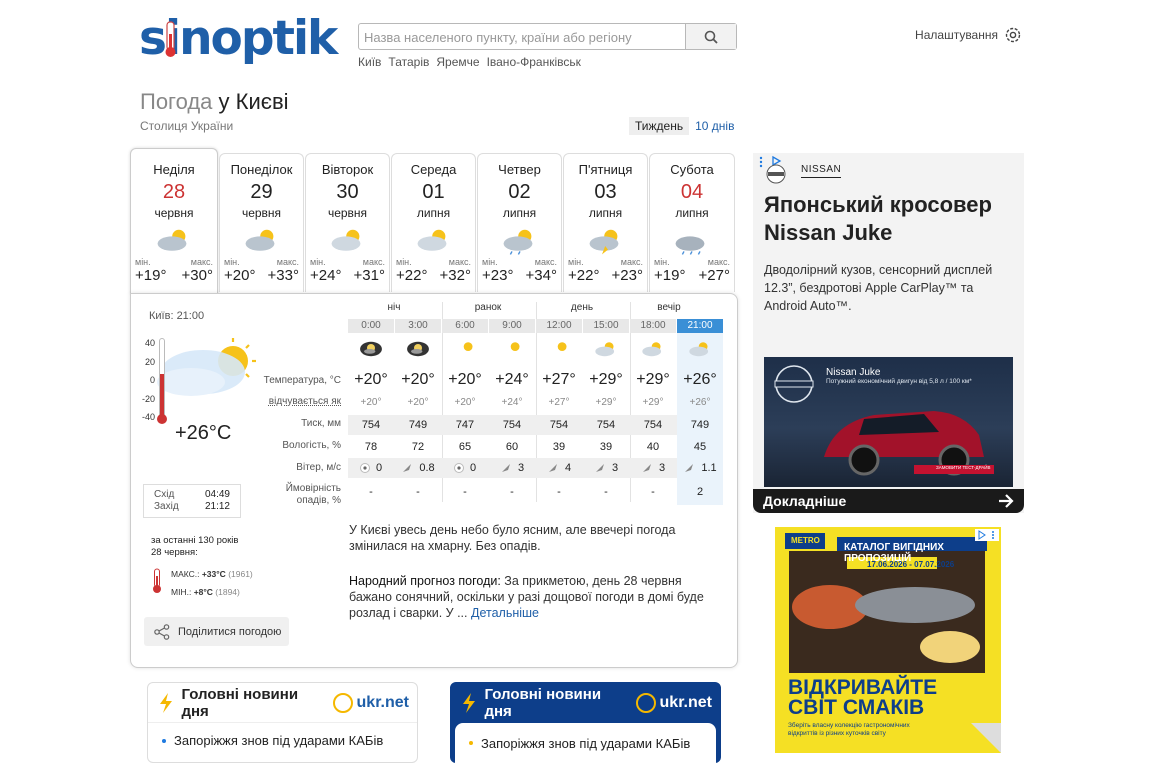 This screenshot has width=1160, height=763. I want to click on wind-cell: 3, so click(512, 468).